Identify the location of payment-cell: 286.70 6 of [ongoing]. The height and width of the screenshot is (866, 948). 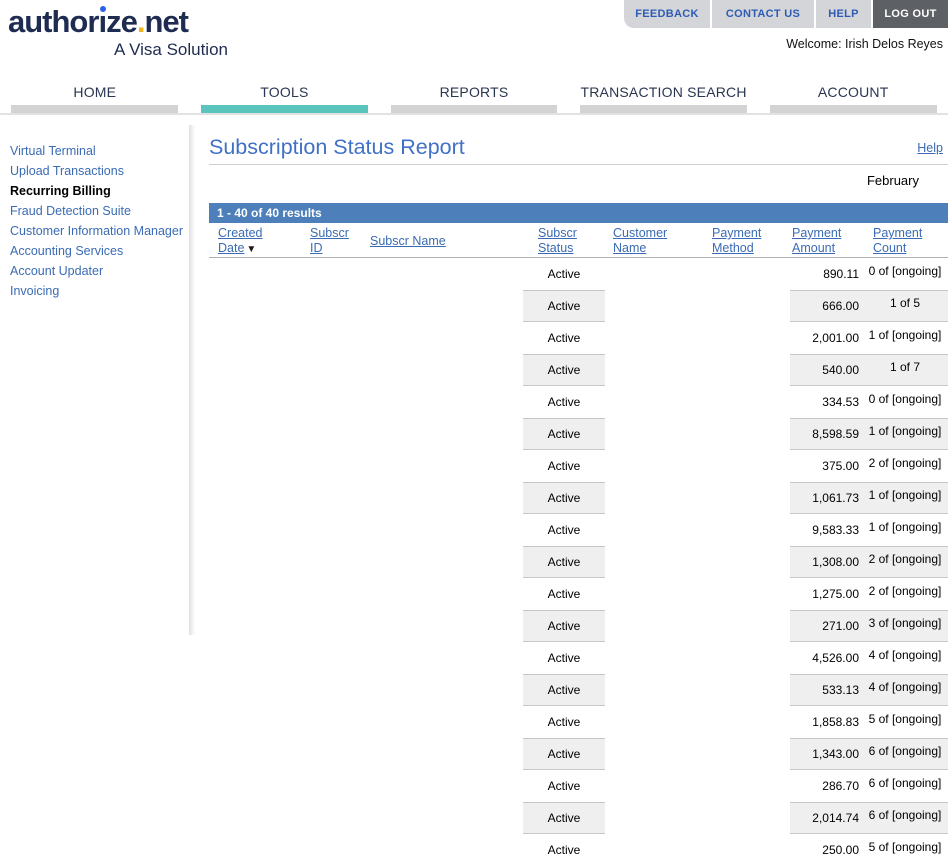
(869, 786).